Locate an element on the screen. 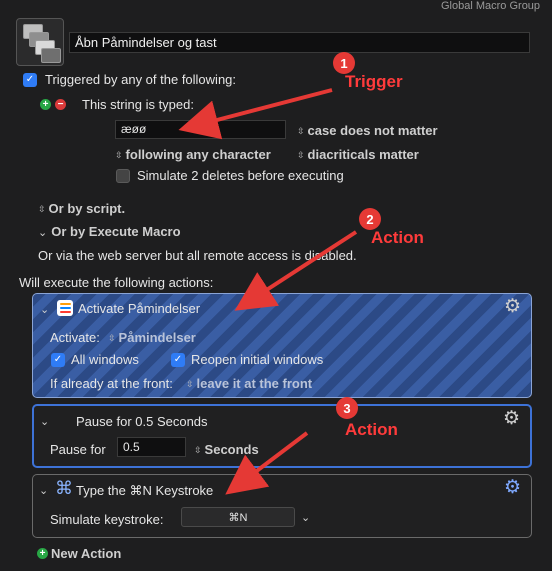  annotation-label: Trigger is located at coordinates (374, 81).